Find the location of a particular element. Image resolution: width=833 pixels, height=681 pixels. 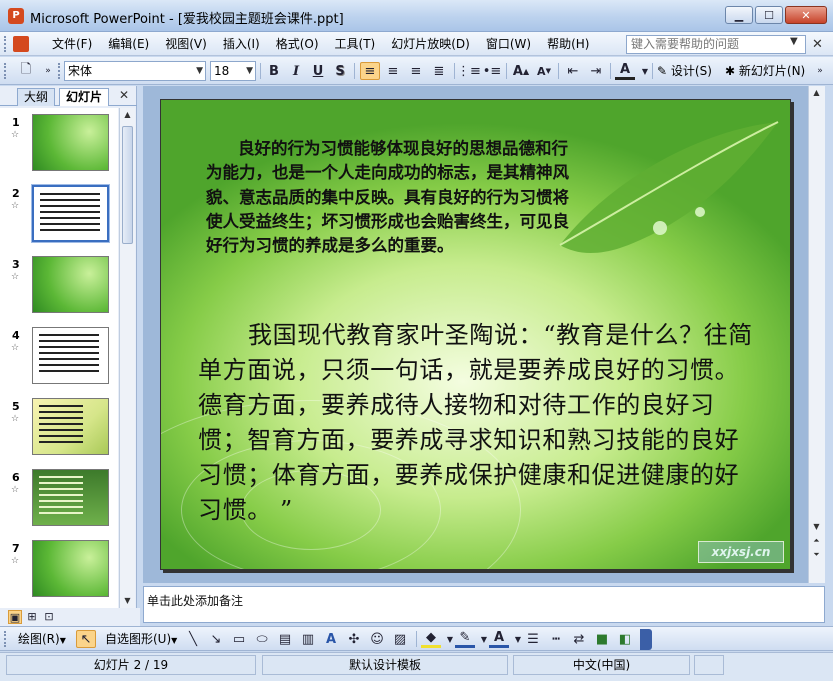

autoshapes-menu-button: 自选图形(U)▼ is located at coordinates (141, 639).